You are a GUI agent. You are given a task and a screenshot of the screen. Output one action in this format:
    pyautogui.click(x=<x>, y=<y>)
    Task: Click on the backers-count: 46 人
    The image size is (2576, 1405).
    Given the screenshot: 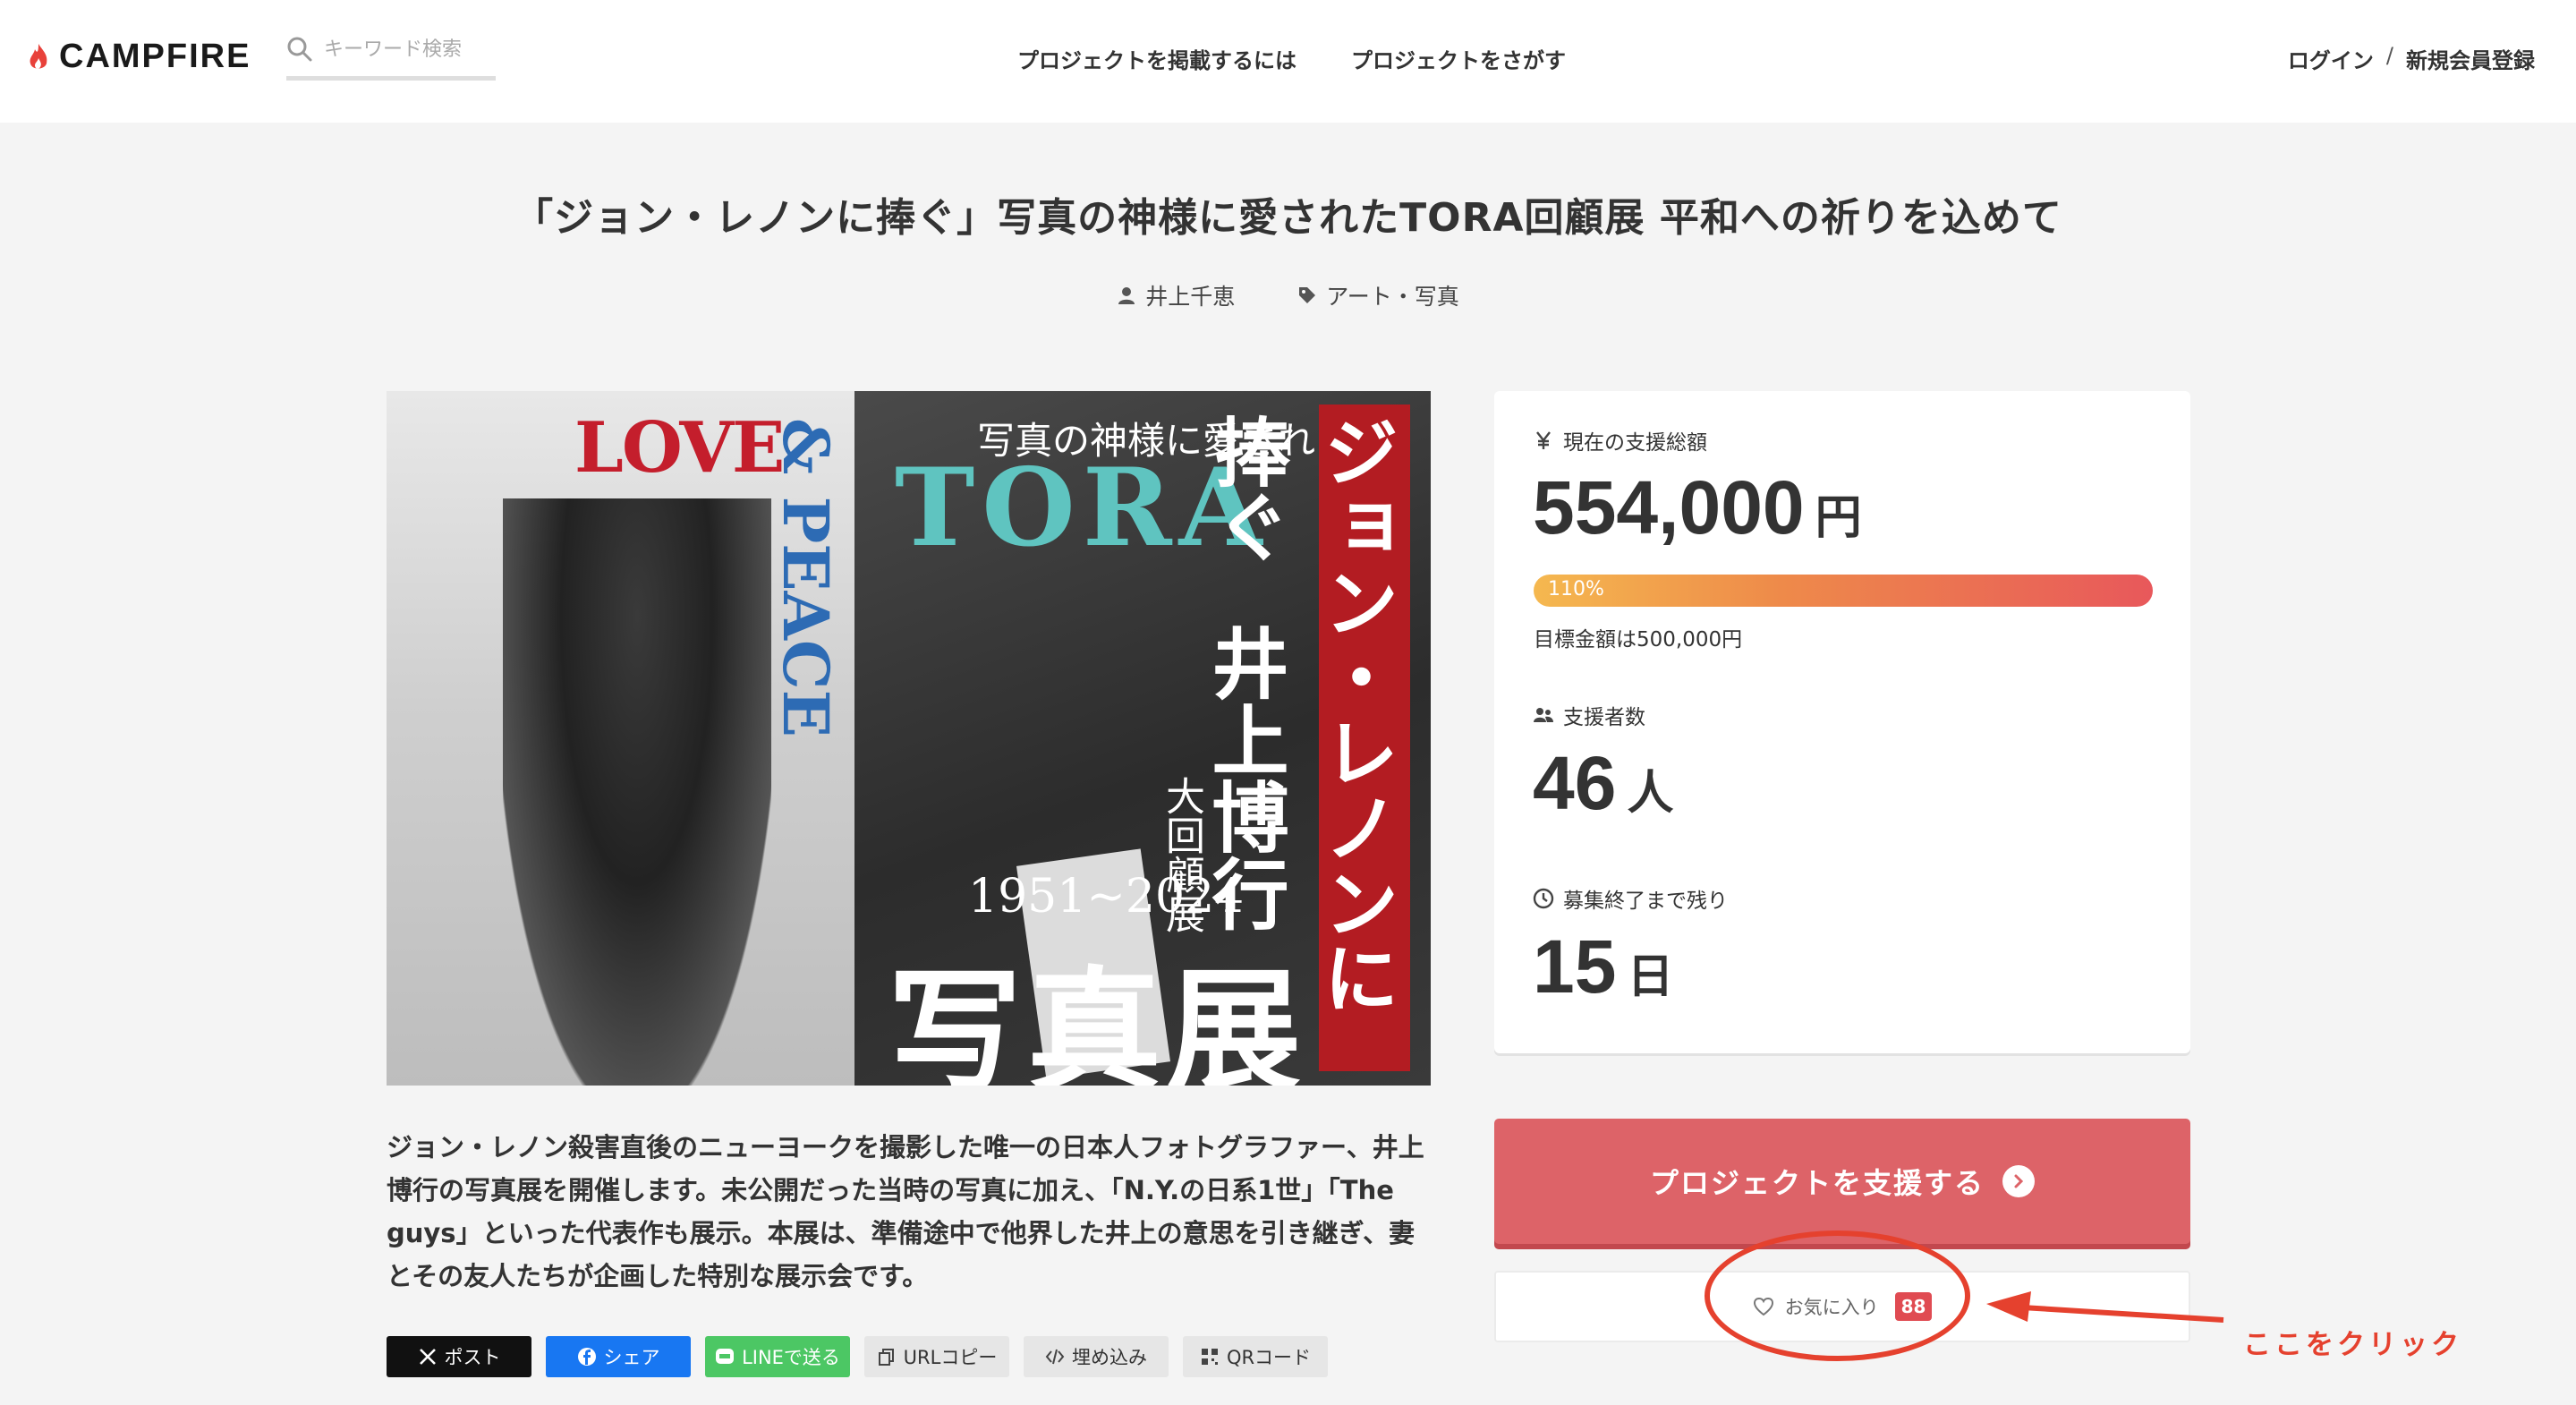 What is the action you would take?
    pyautogui.click(x=1603, y=783)
    